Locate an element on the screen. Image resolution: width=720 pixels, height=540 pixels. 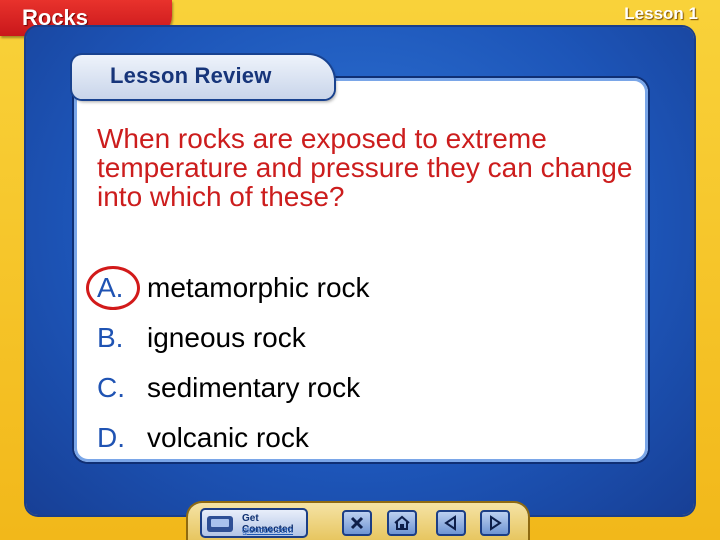
navigation-bar: Get Connected glencoe.com is located at coordinates (358, 521).